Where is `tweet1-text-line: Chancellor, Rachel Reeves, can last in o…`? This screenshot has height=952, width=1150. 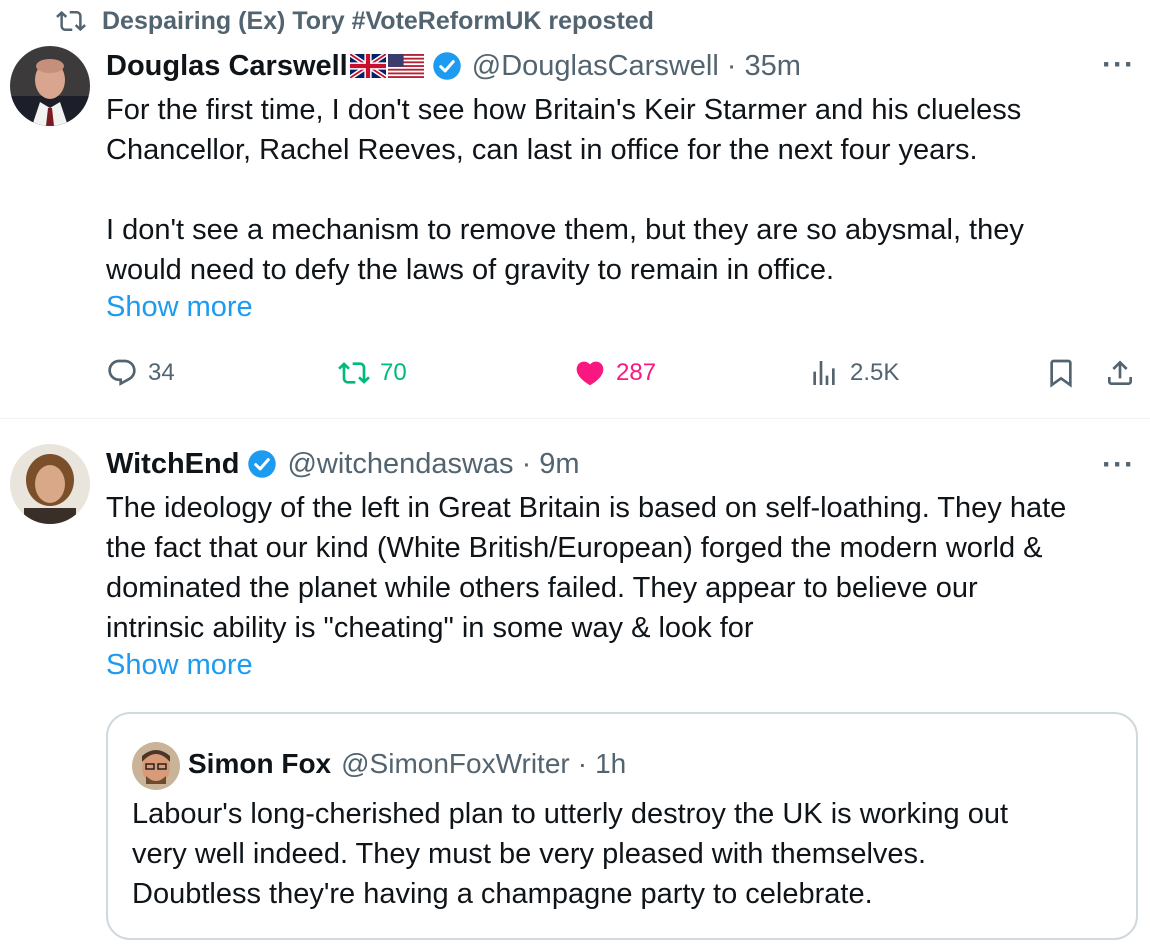 tweet1-text-line: Chancellor, Rachel Reeves, can last in o… is located at coordinates (542, 150).